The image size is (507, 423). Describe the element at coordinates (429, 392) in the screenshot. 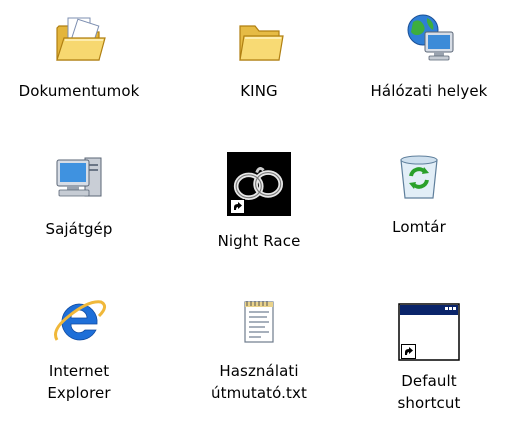

I see `icon-label: Default shortcut` at that location.